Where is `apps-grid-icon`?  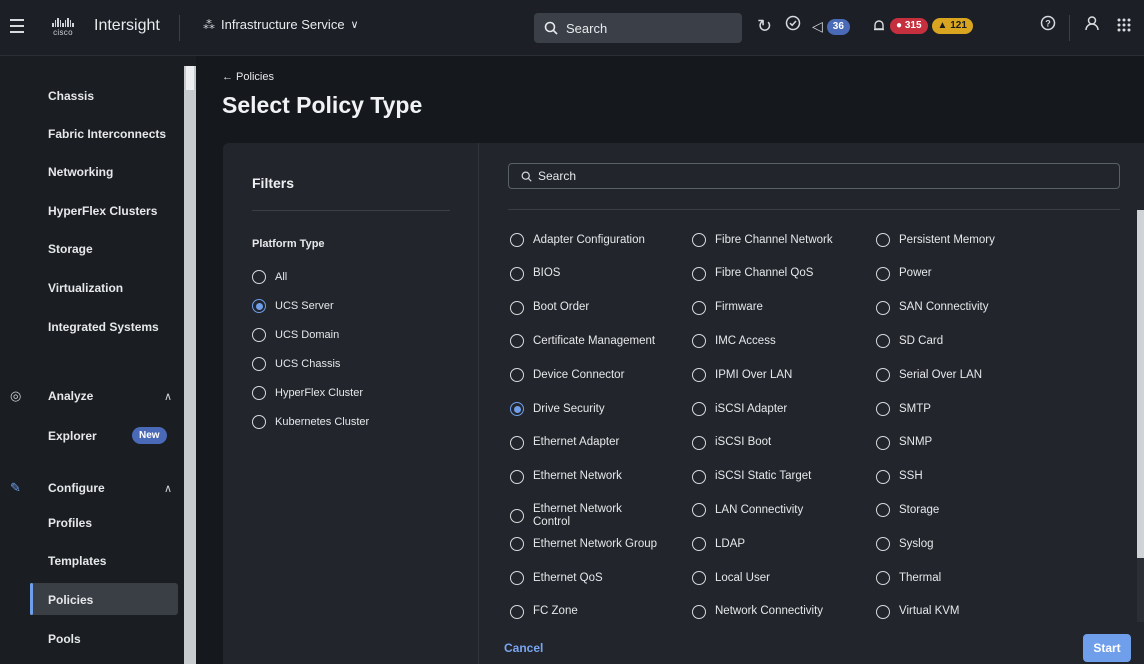
apps-grid-icon is located at coordinates (1124, 25).